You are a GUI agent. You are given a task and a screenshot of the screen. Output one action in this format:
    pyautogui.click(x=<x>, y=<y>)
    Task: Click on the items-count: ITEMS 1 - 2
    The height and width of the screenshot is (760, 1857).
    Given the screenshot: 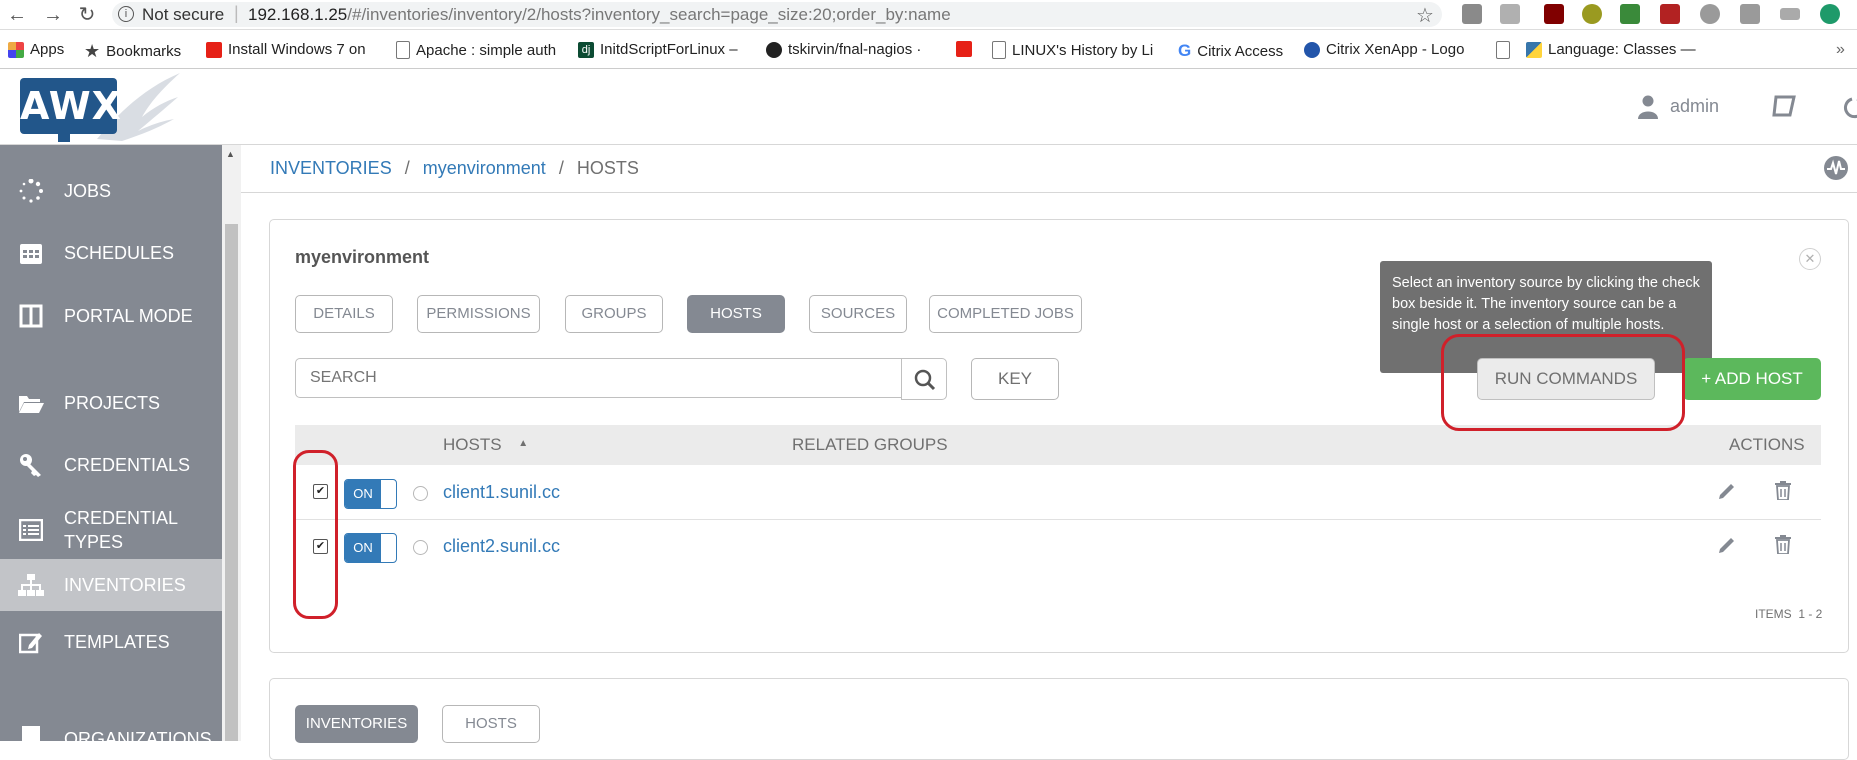 What is the action you would take?
    pyautogui.click(x=1788, y=614)
    